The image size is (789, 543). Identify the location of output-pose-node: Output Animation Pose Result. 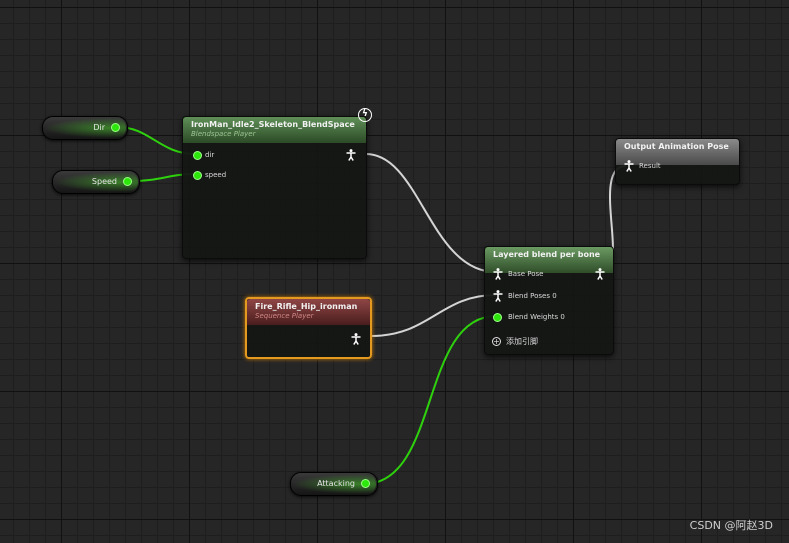
(677, 161).